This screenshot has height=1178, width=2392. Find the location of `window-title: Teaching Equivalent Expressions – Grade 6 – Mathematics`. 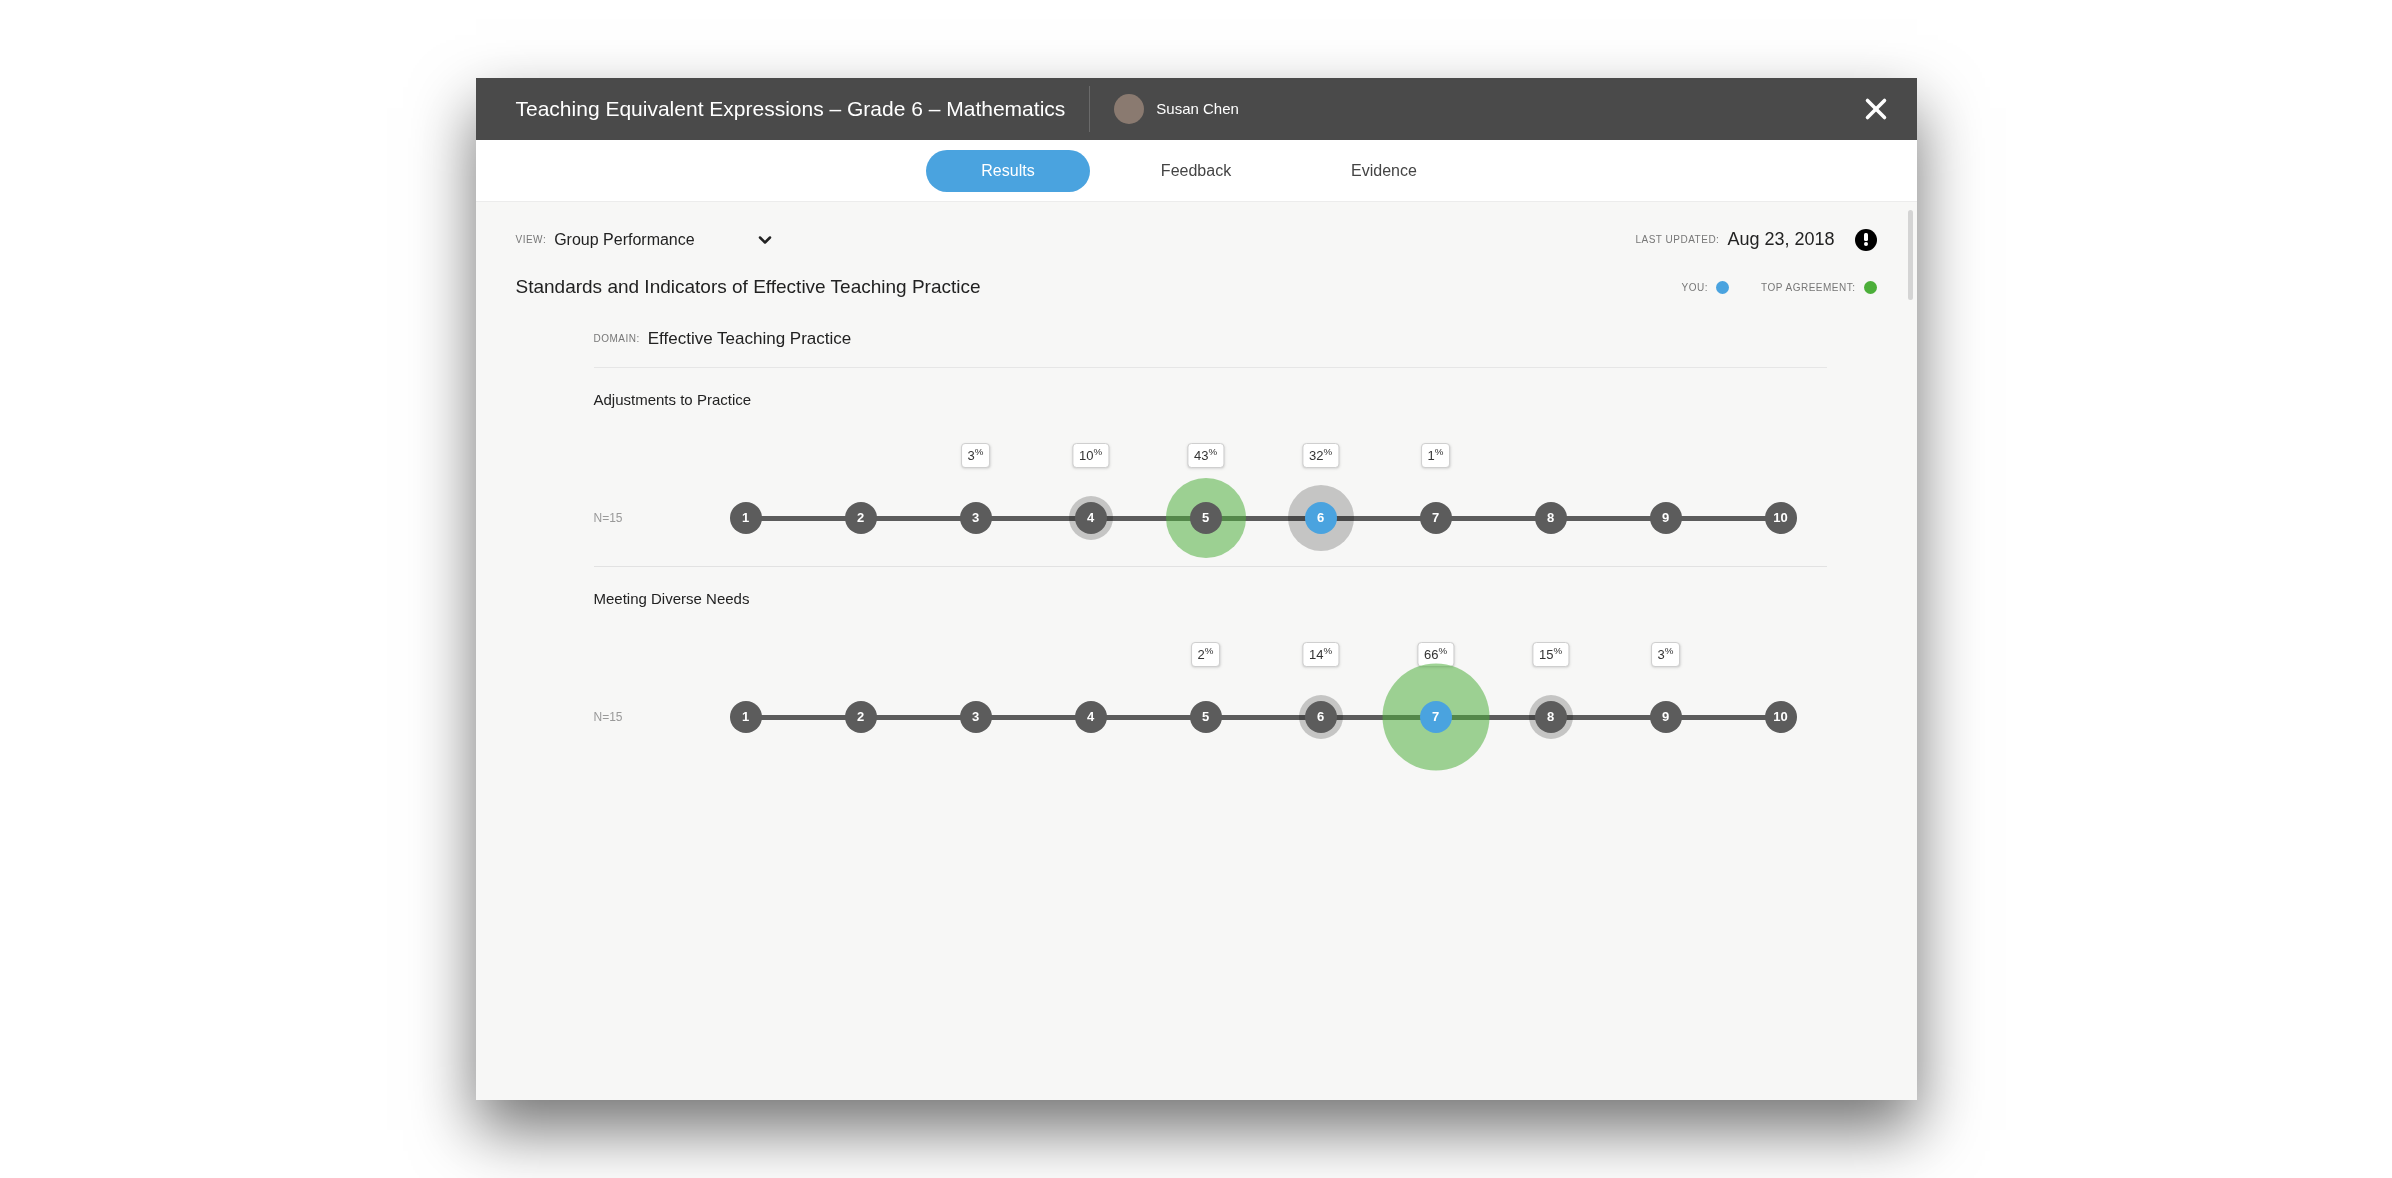

window-title: Teaching Equivalent Expressions – Grade 6 – Mathematics is located at coordinates (790, 109).